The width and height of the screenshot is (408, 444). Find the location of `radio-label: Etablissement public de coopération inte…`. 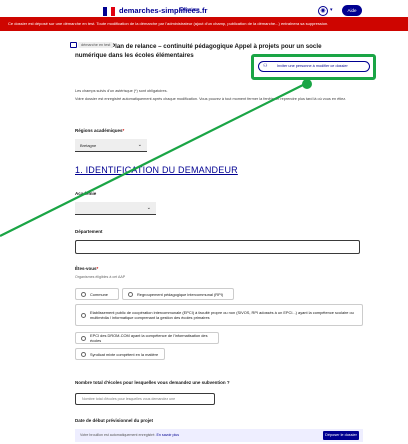

radio-label: Etablissement public de coopération inte… is located at coordinates (222, 315).